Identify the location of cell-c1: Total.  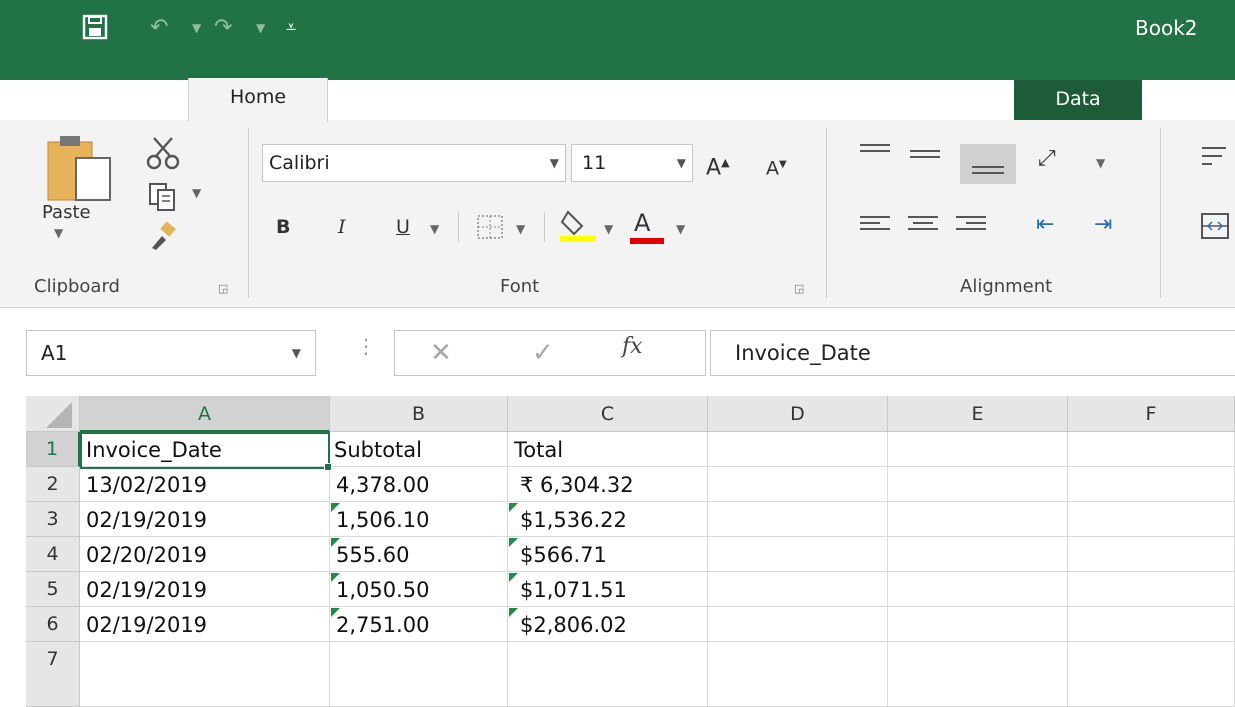
(608, 449).